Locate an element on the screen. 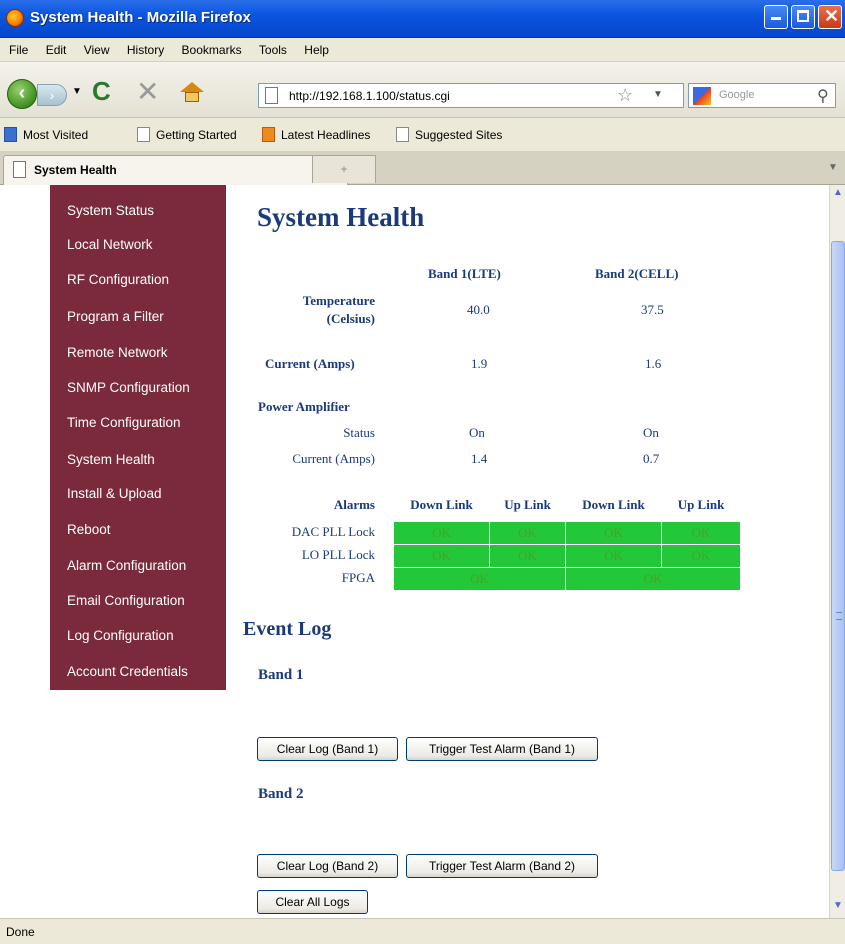  status-text: Done is located at coordinates (20, 932).